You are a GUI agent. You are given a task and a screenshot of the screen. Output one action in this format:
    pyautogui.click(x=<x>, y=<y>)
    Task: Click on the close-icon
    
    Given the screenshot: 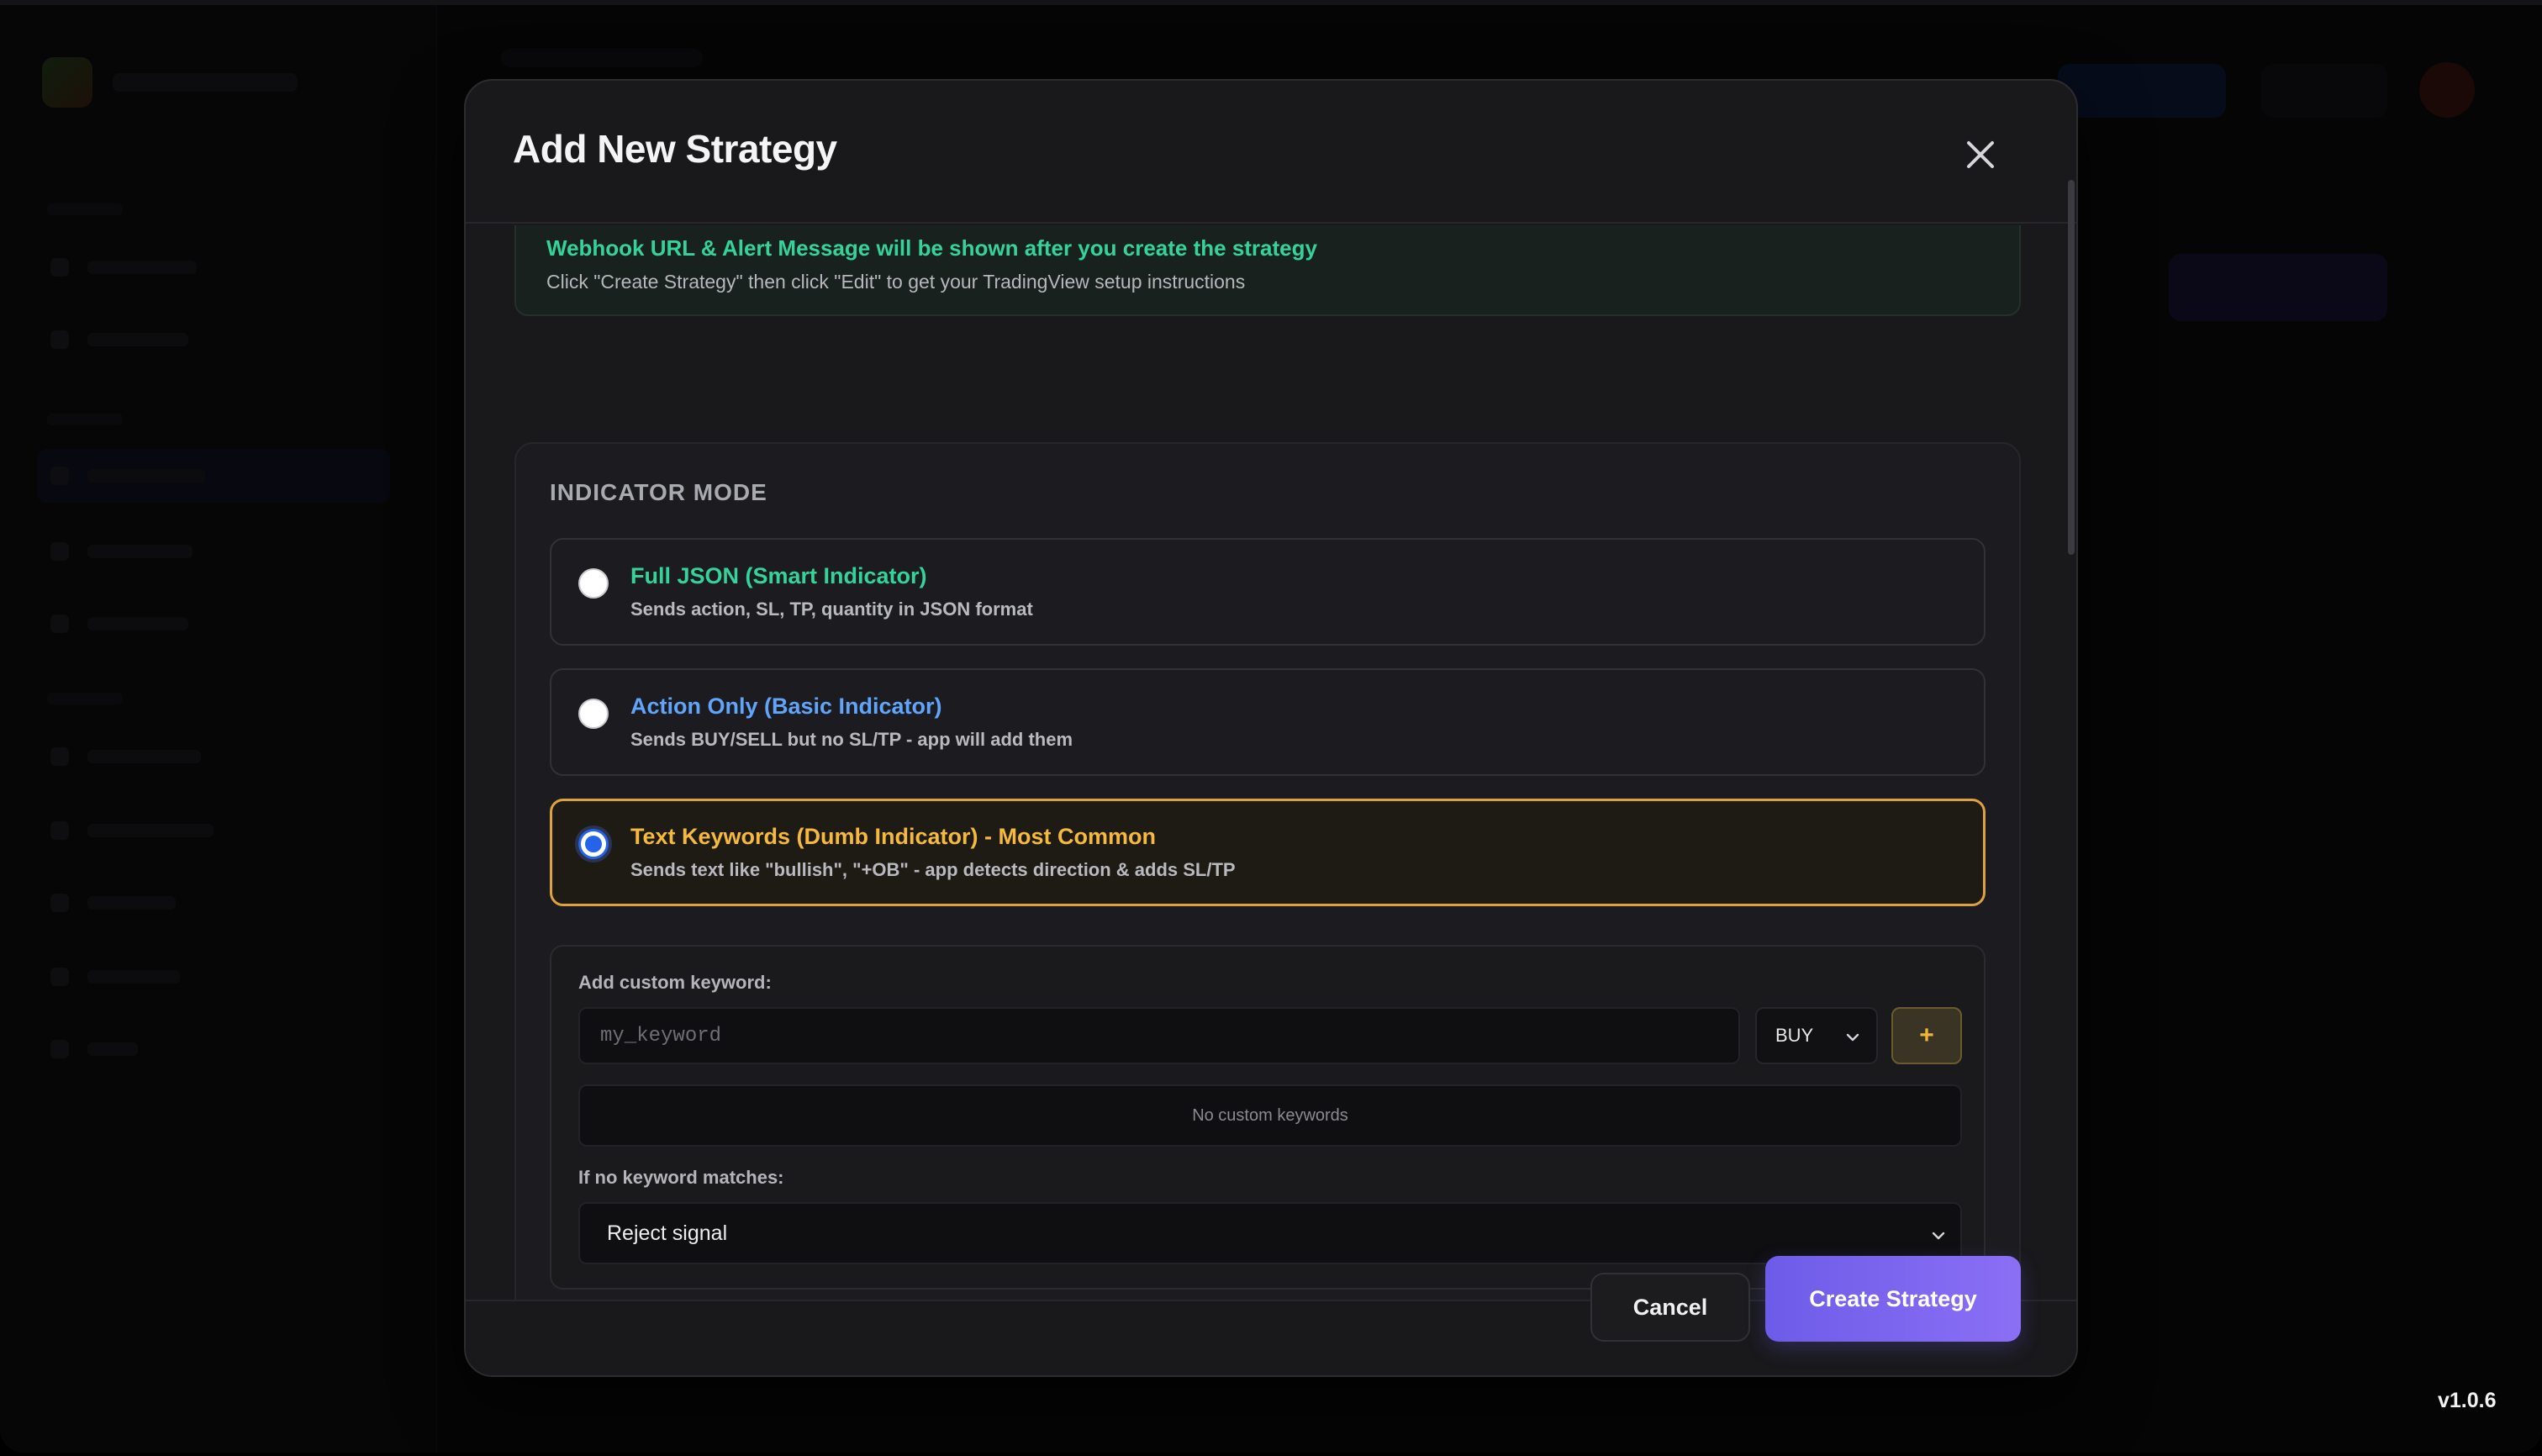 What is the action you would take?
    pyautogui.click(x=1980, y=154)
    